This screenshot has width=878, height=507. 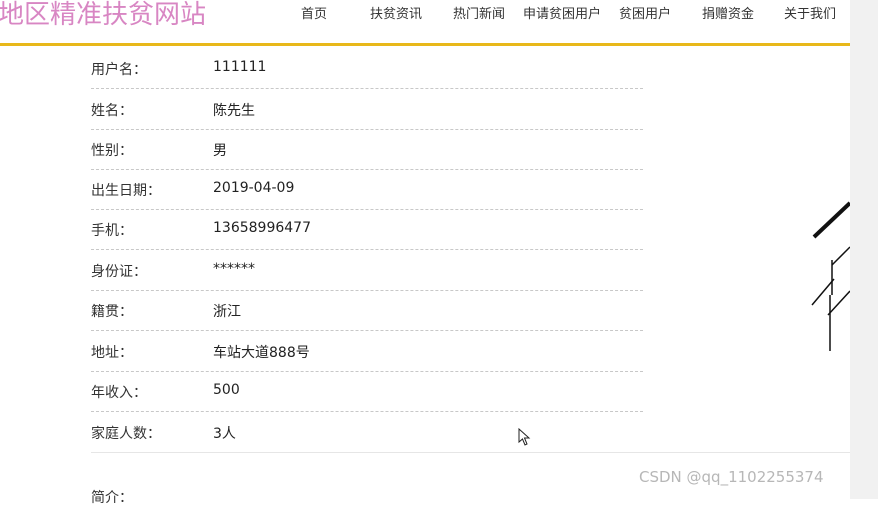 What do you see at coordinates (810, 12) in the screenshot?
I see `nav-about-us: 关于我们` at bounding box center [810, 12].